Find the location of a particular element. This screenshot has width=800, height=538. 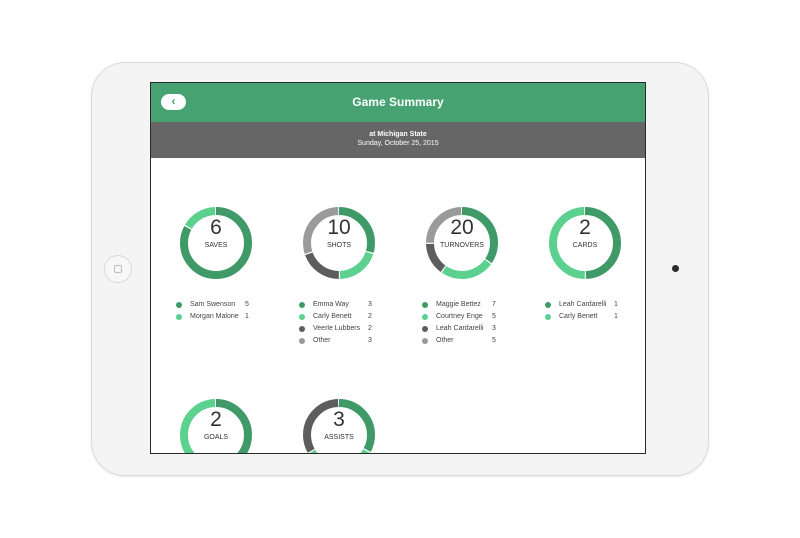

donut-chart: 10 SHOTS is located at coordinates (339, 243).